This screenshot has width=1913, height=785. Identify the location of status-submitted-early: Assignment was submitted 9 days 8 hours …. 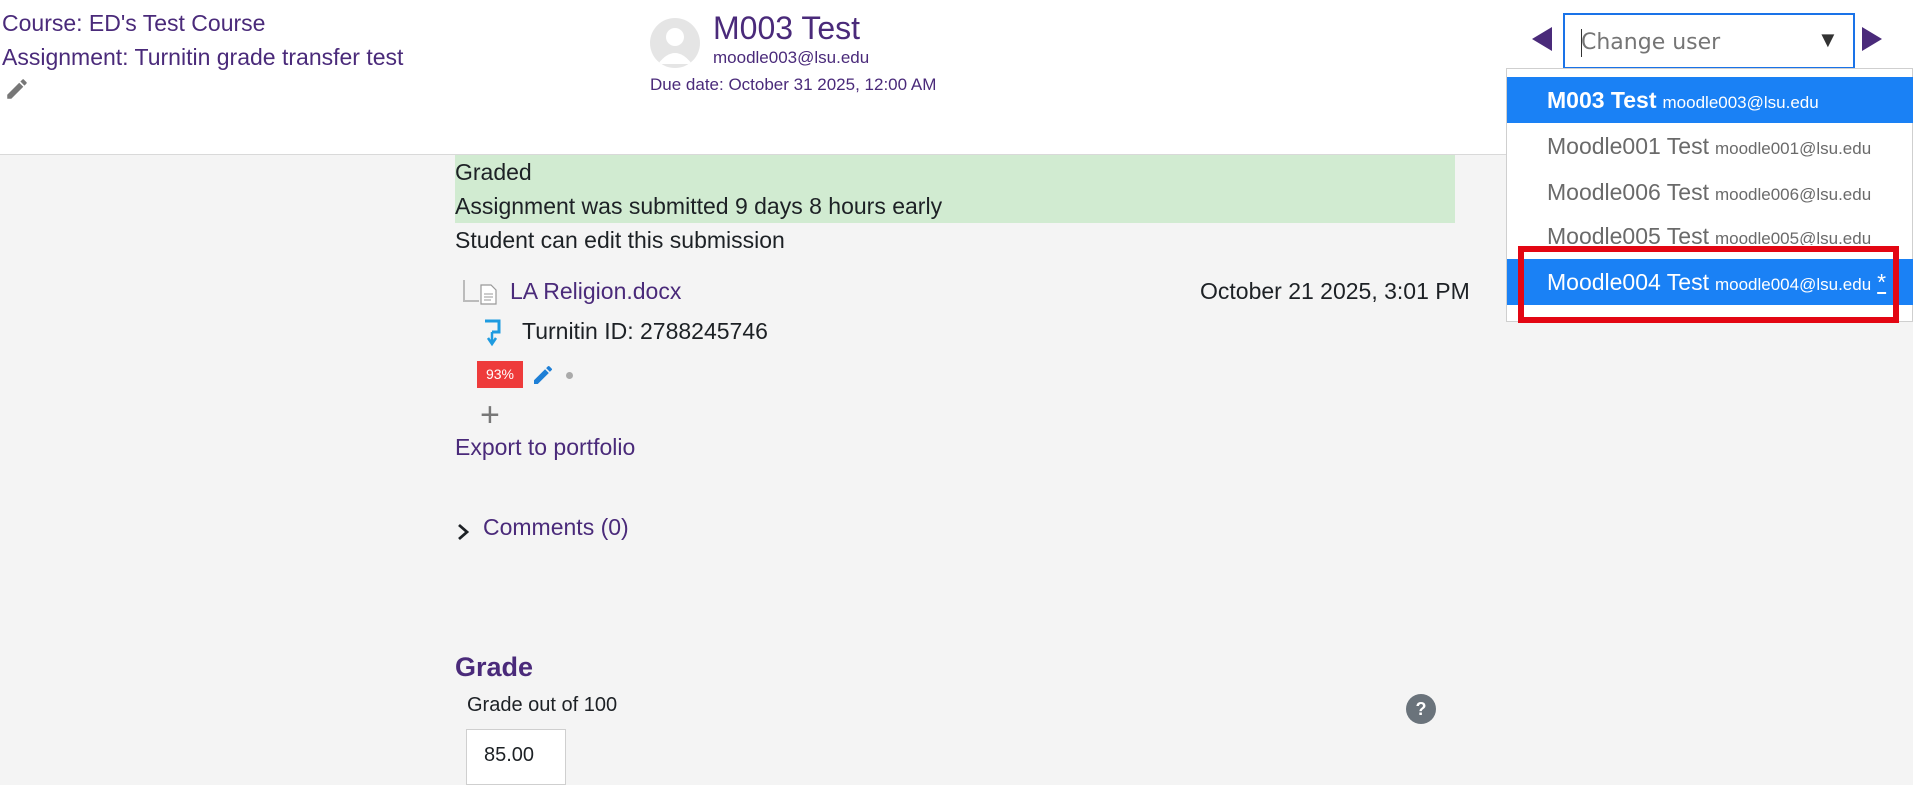
(699, 206).